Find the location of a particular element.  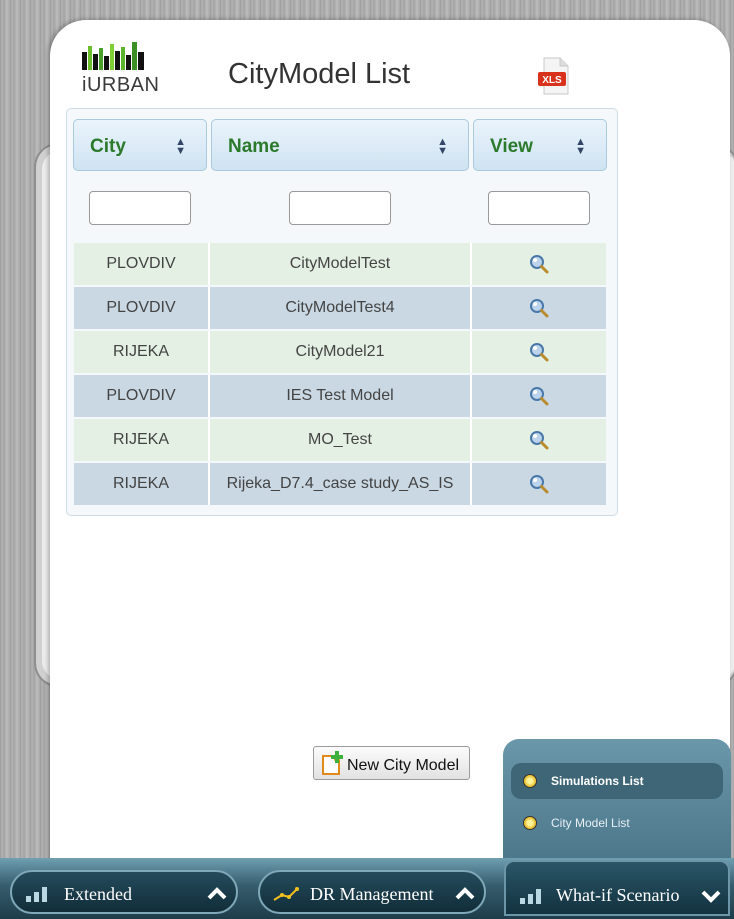

column-header-label: City is located at coordinates (108, 146).